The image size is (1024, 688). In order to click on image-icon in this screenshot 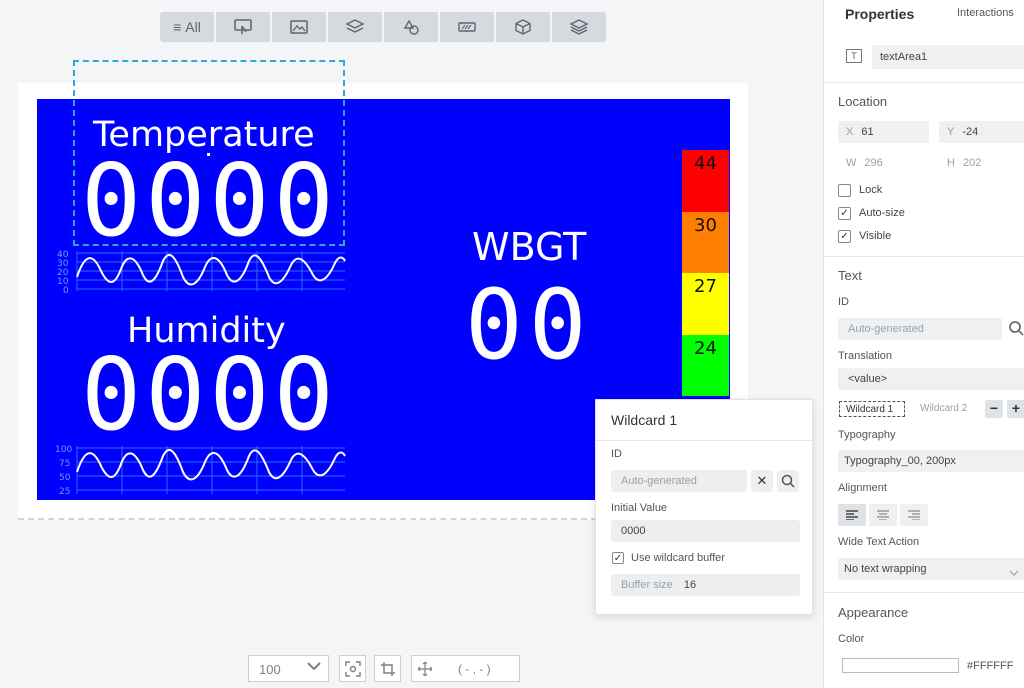, I will do `click(299, 27)`.